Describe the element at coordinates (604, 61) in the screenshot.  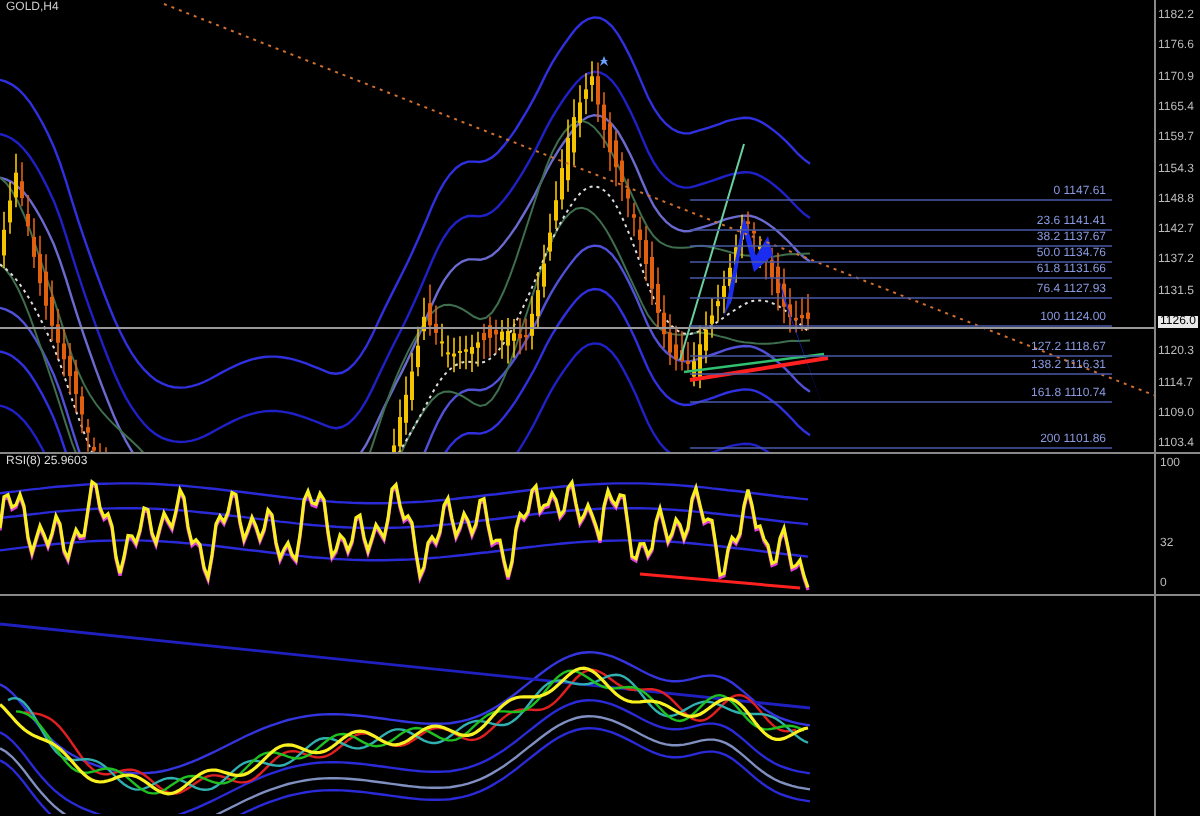
I see `star-icon` at that location.